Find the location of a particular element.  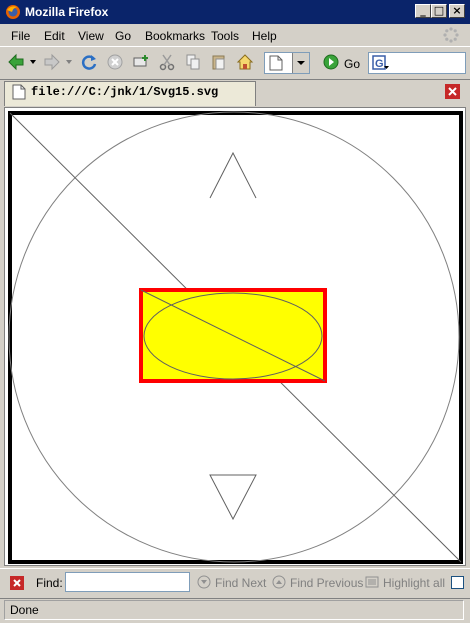

page-icon is located at coordinates (276, 63).